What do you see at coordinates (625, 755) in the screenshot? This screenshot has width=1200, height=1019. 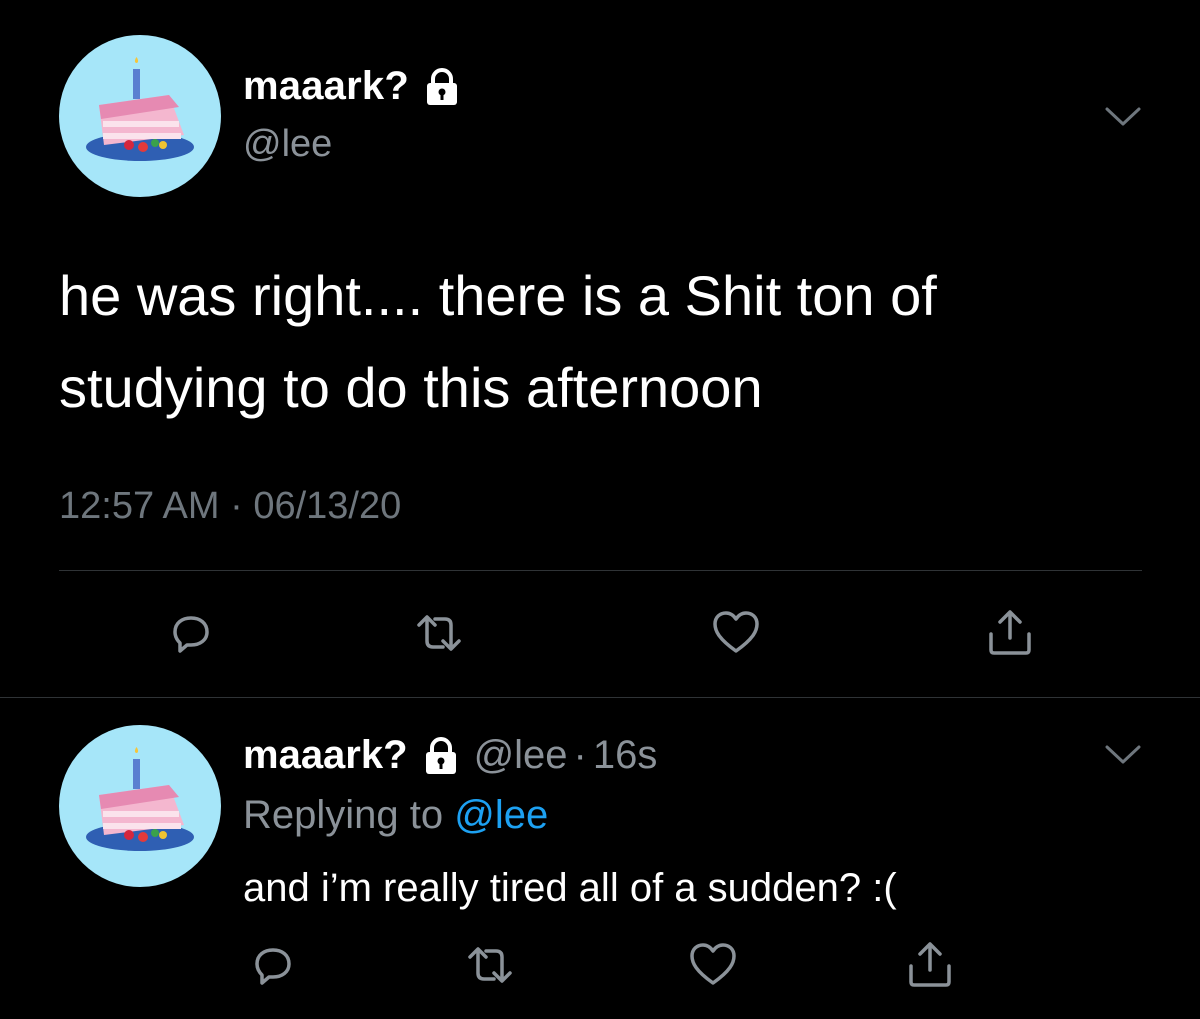 I see `tweet-time: 16s` at bounding box center [625, 755].